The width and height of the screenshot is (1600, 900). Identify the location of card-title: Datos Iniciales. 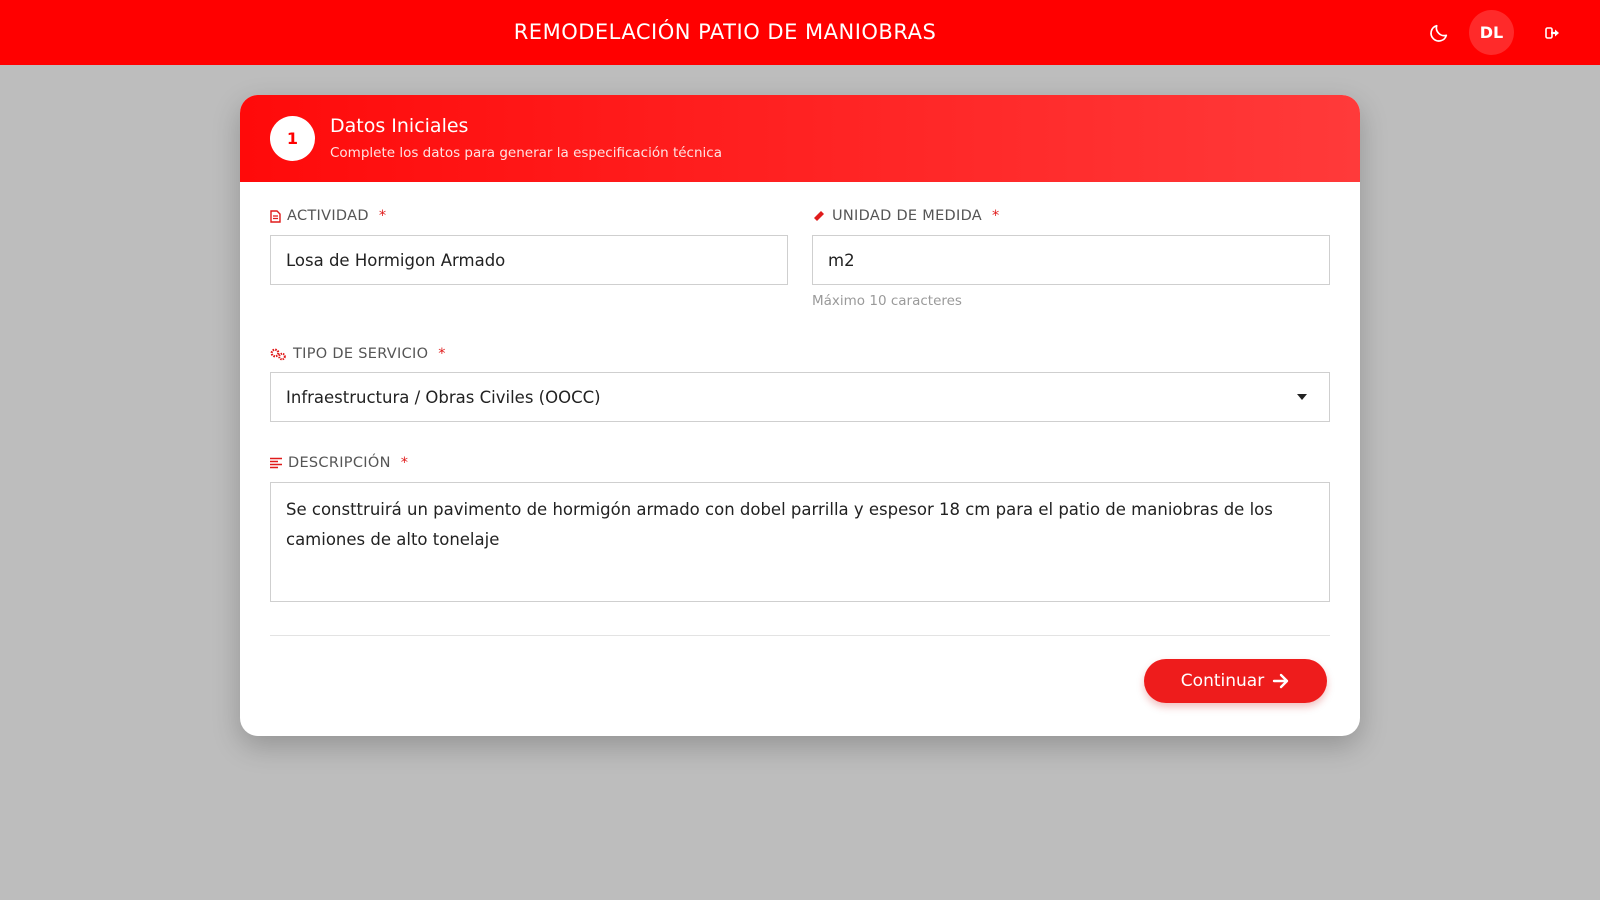
(399, 126).